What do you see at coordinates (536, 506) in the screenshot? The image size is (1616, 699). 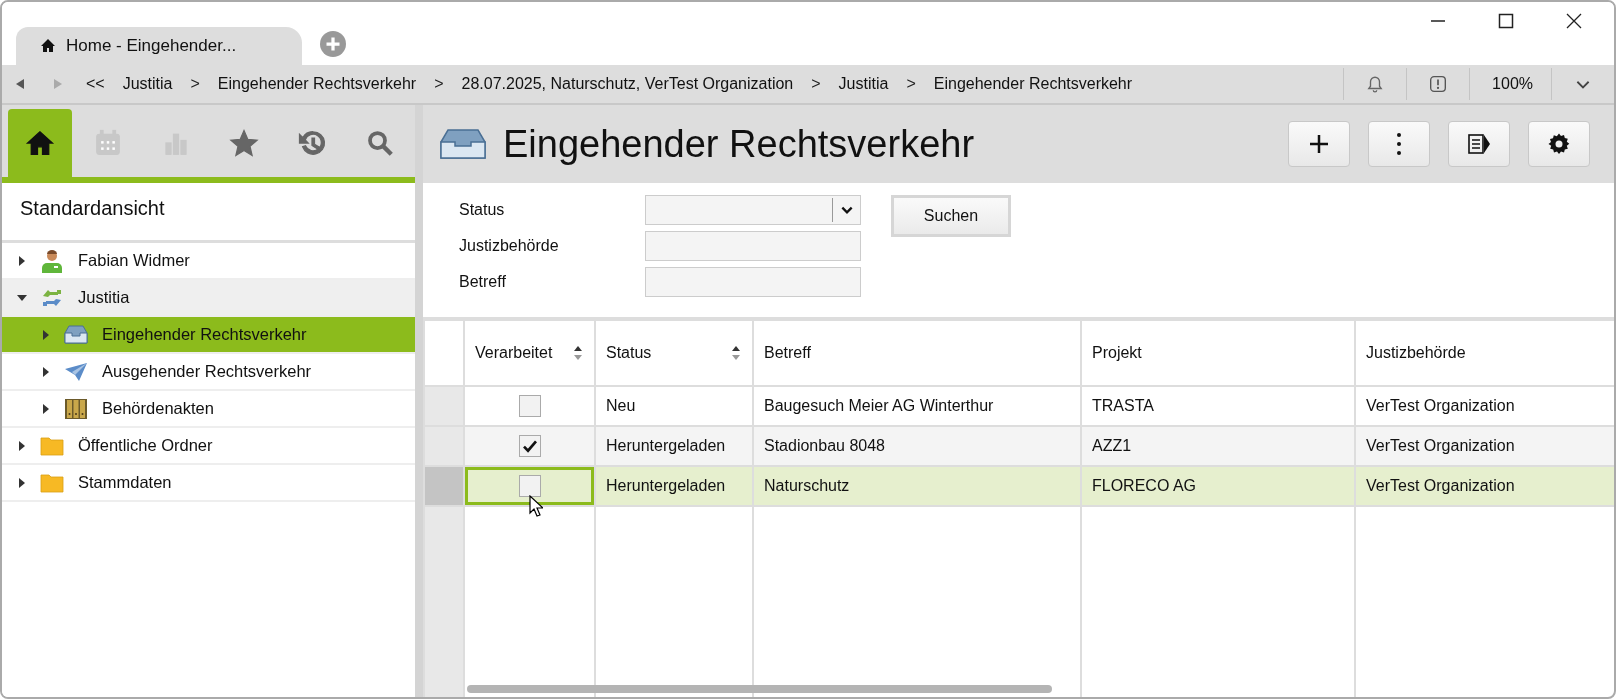 I see `mouse-pointer-icon` at bounding box center [536, 506].